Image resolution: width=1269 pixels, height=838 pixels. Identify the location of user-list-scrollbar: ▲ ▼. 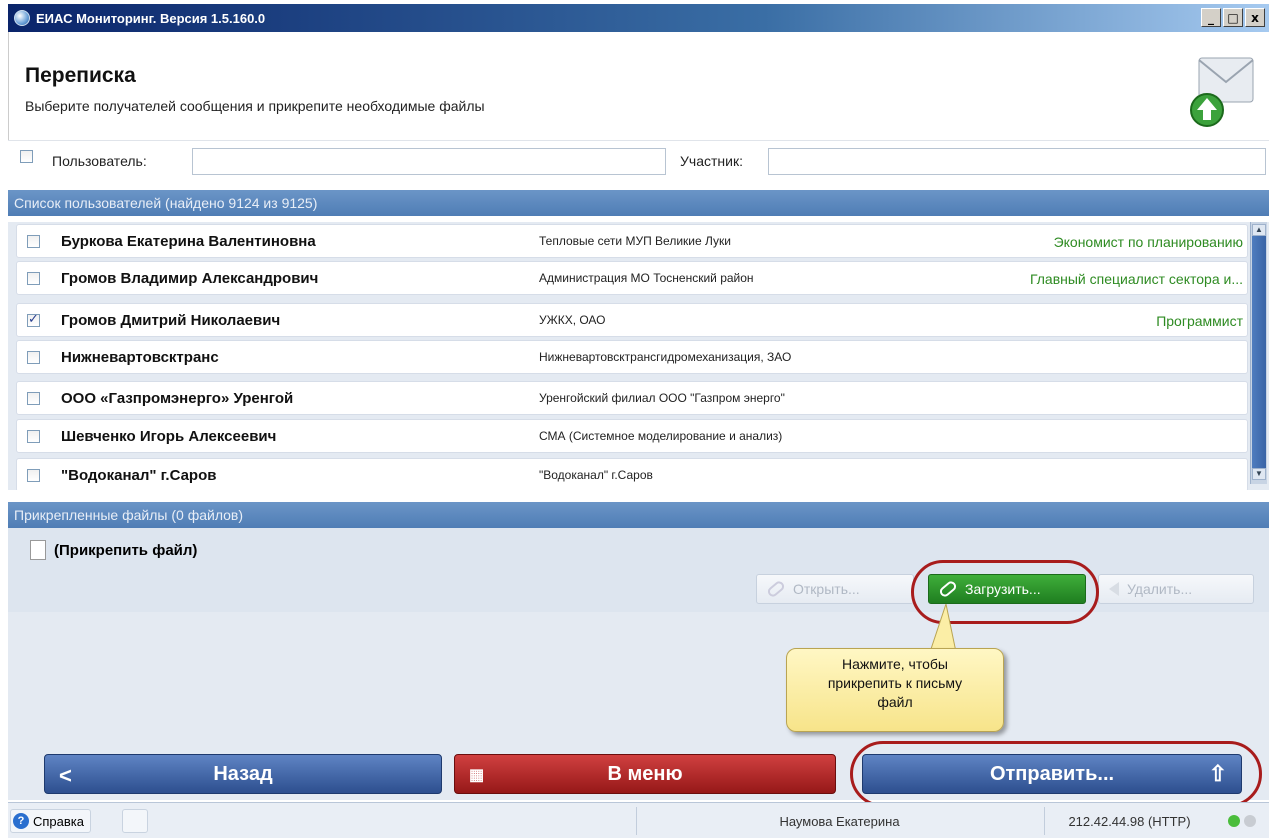
(1258, 353).